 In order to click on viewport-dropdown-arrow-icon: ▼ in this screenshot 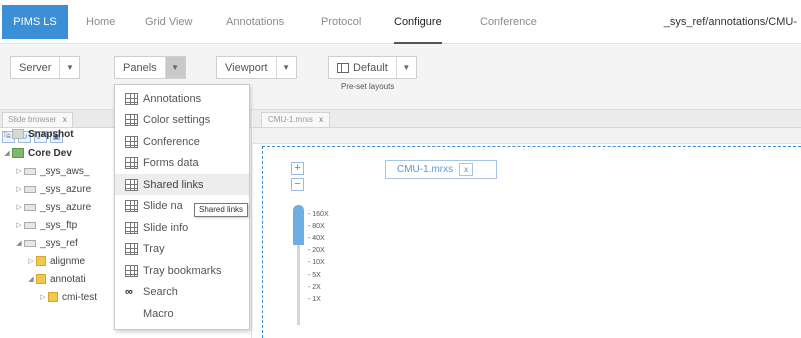, I will do `click(285, 67)`.